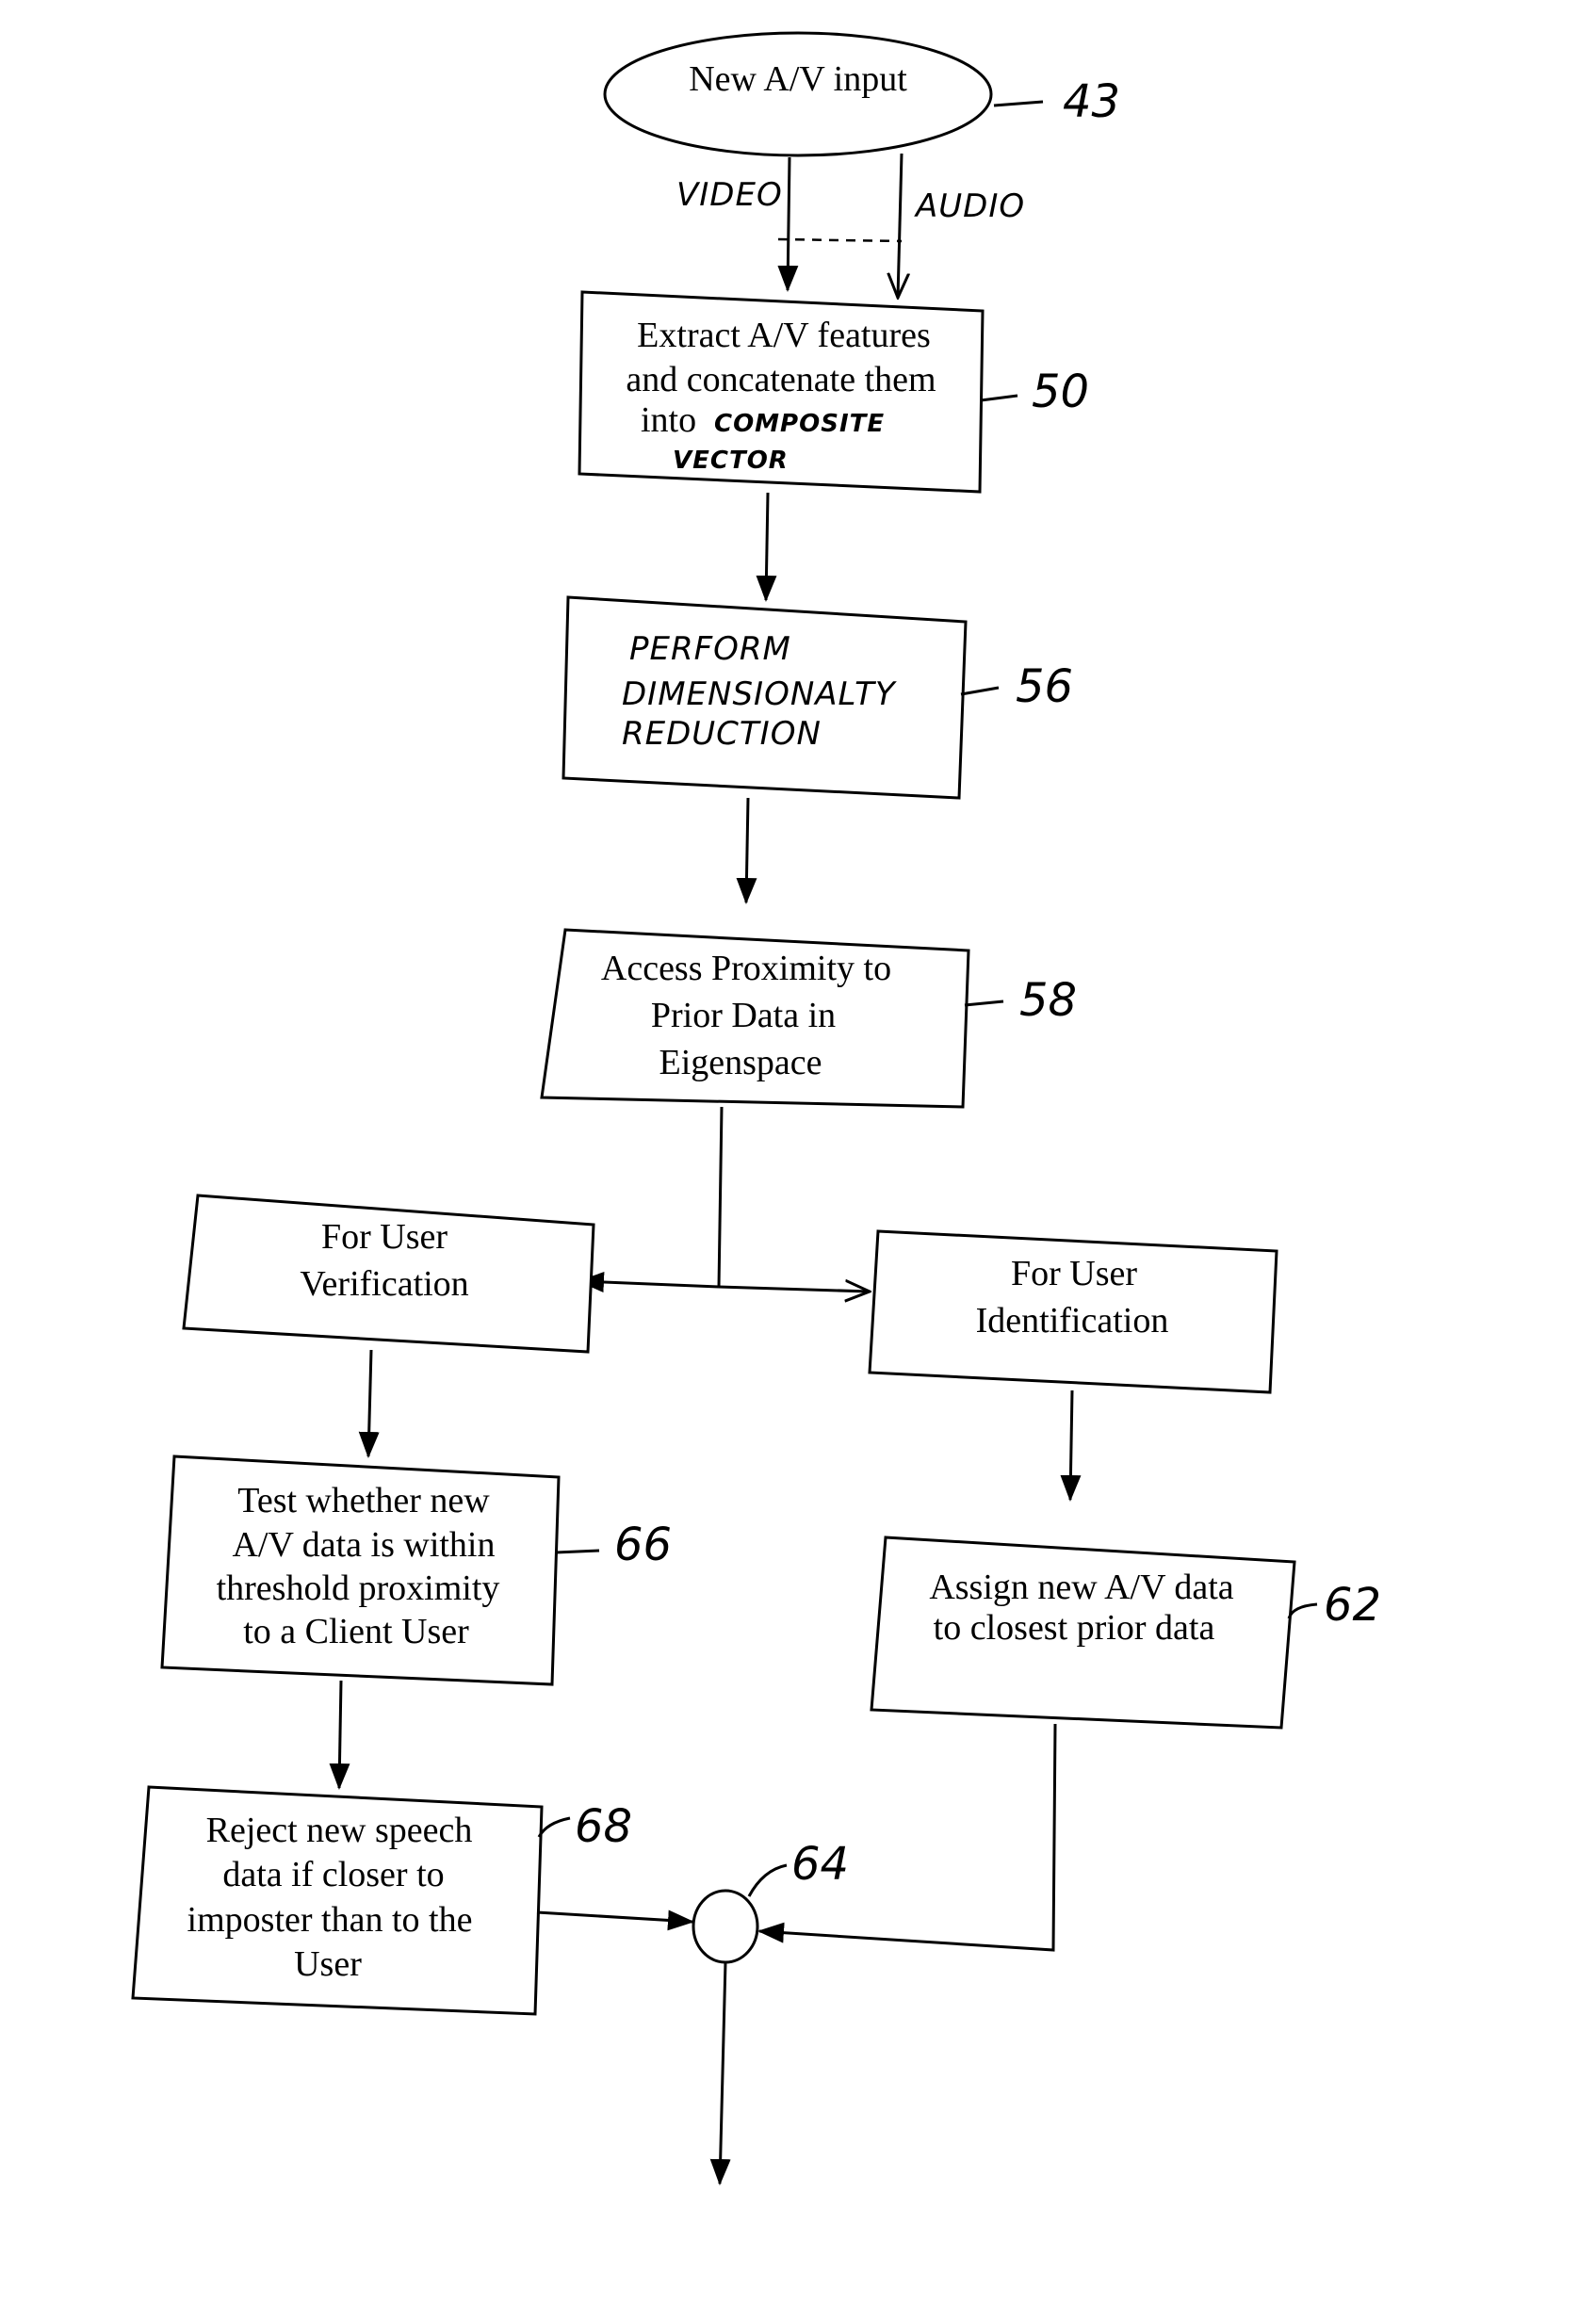  Describe the element at coordinates (1074, 1273) in the screenshot. I see `identification-line-1: For User` at that location.